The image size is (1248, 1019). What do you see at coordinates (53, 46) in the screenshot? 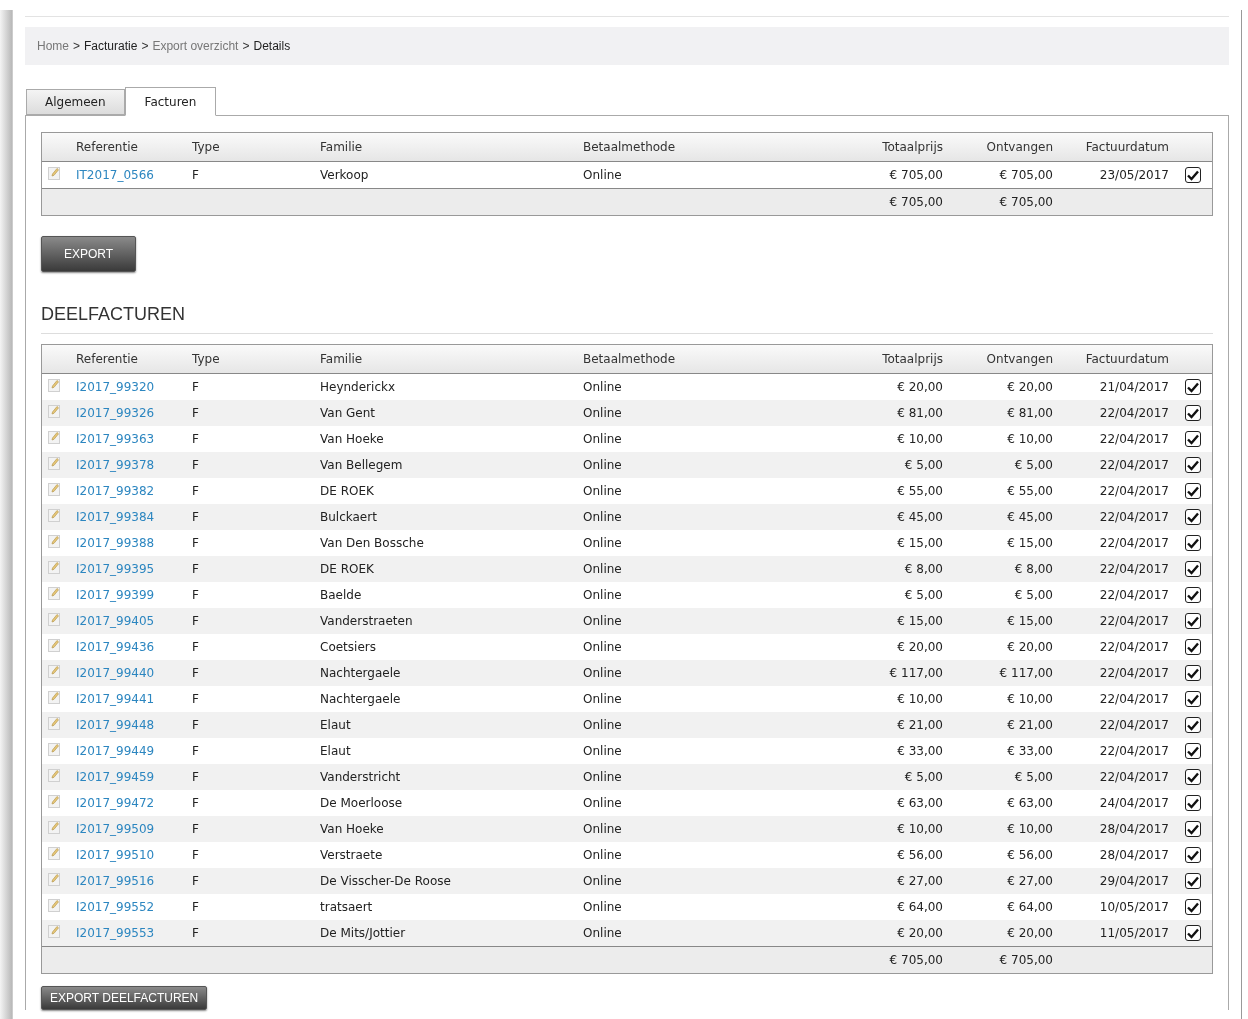
I see `breadcrumb-link: Home` at bounding box center [53, 46].